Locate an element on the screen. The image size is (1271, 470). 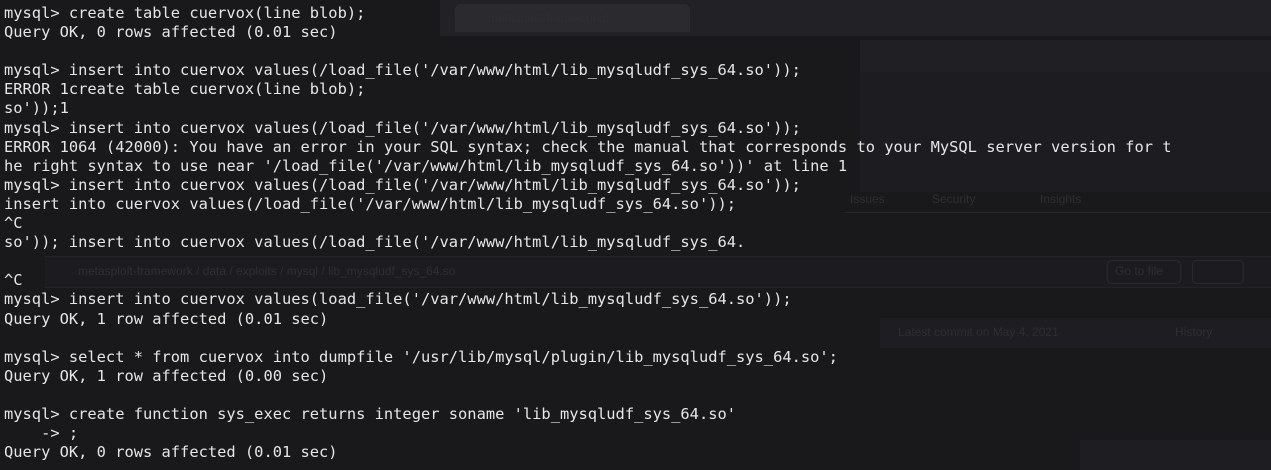
history-link: History is located at coordinates (1194, 332).